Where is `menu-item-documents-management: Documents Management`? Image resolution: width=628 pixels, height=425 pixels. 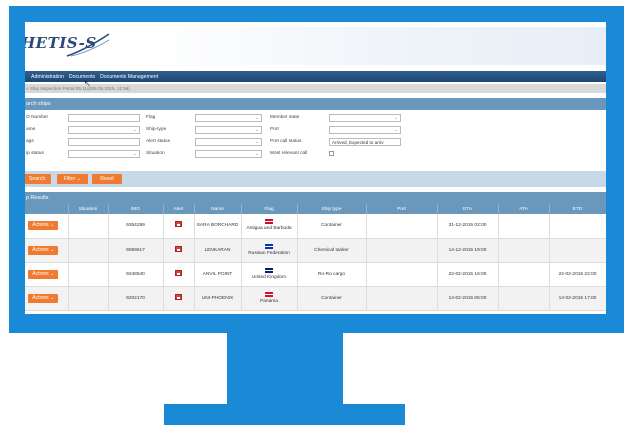 menu-item-documents-management: Documents Management is located at coordinates (129, 77).